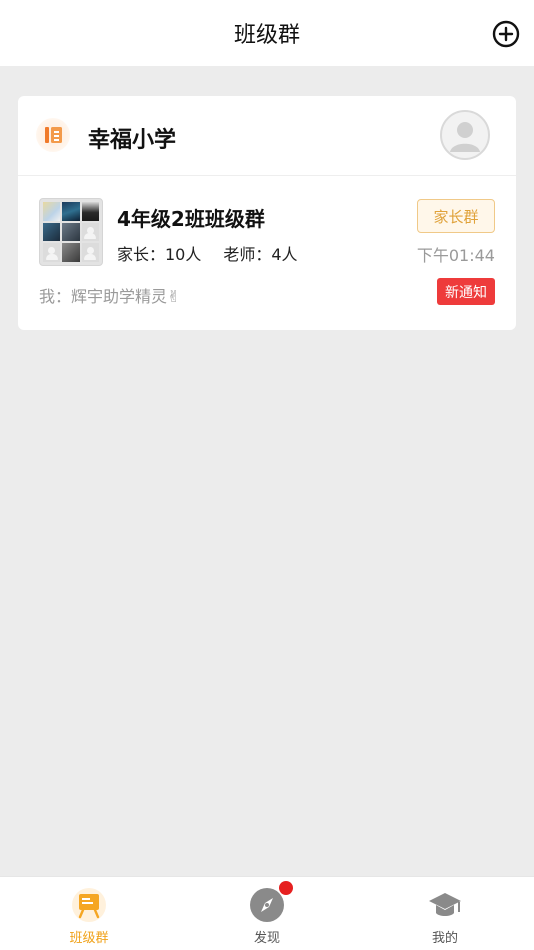 Image resolution: width=534 pixels, height=950 pixels. Describe the element at coordinates (286, 888) in the screenshot. I see `notification-dot` at that location.